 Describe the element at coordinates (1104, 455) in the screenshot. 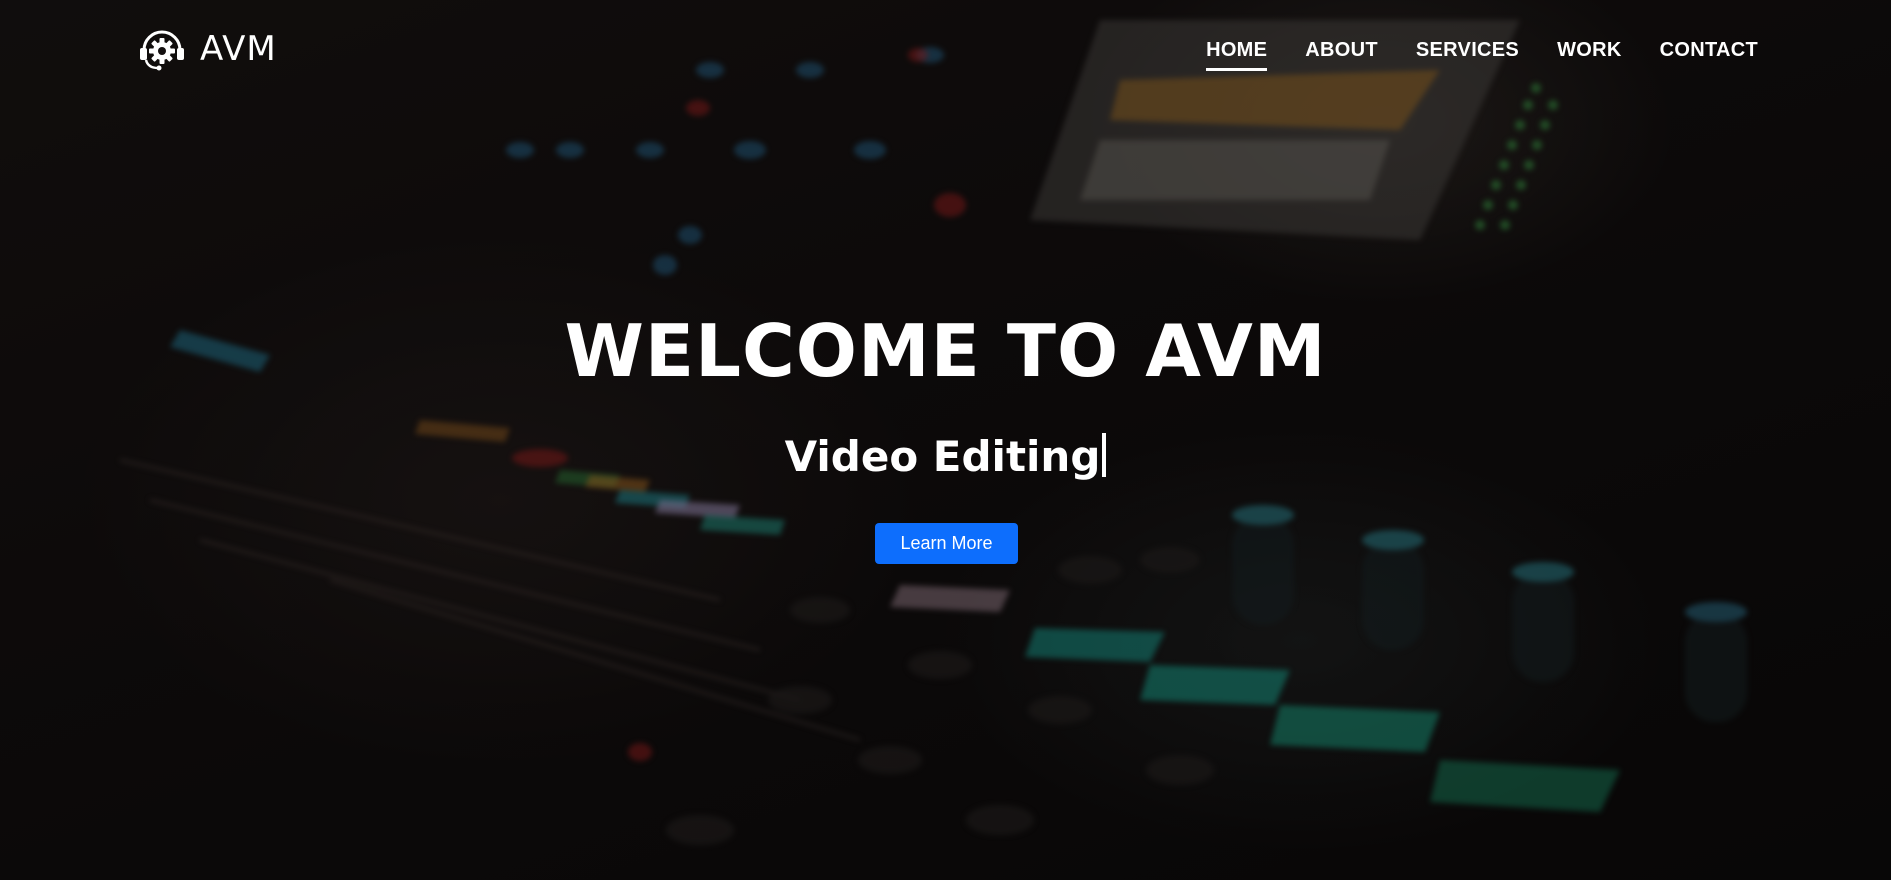

I see `typing-cursor` at that location.